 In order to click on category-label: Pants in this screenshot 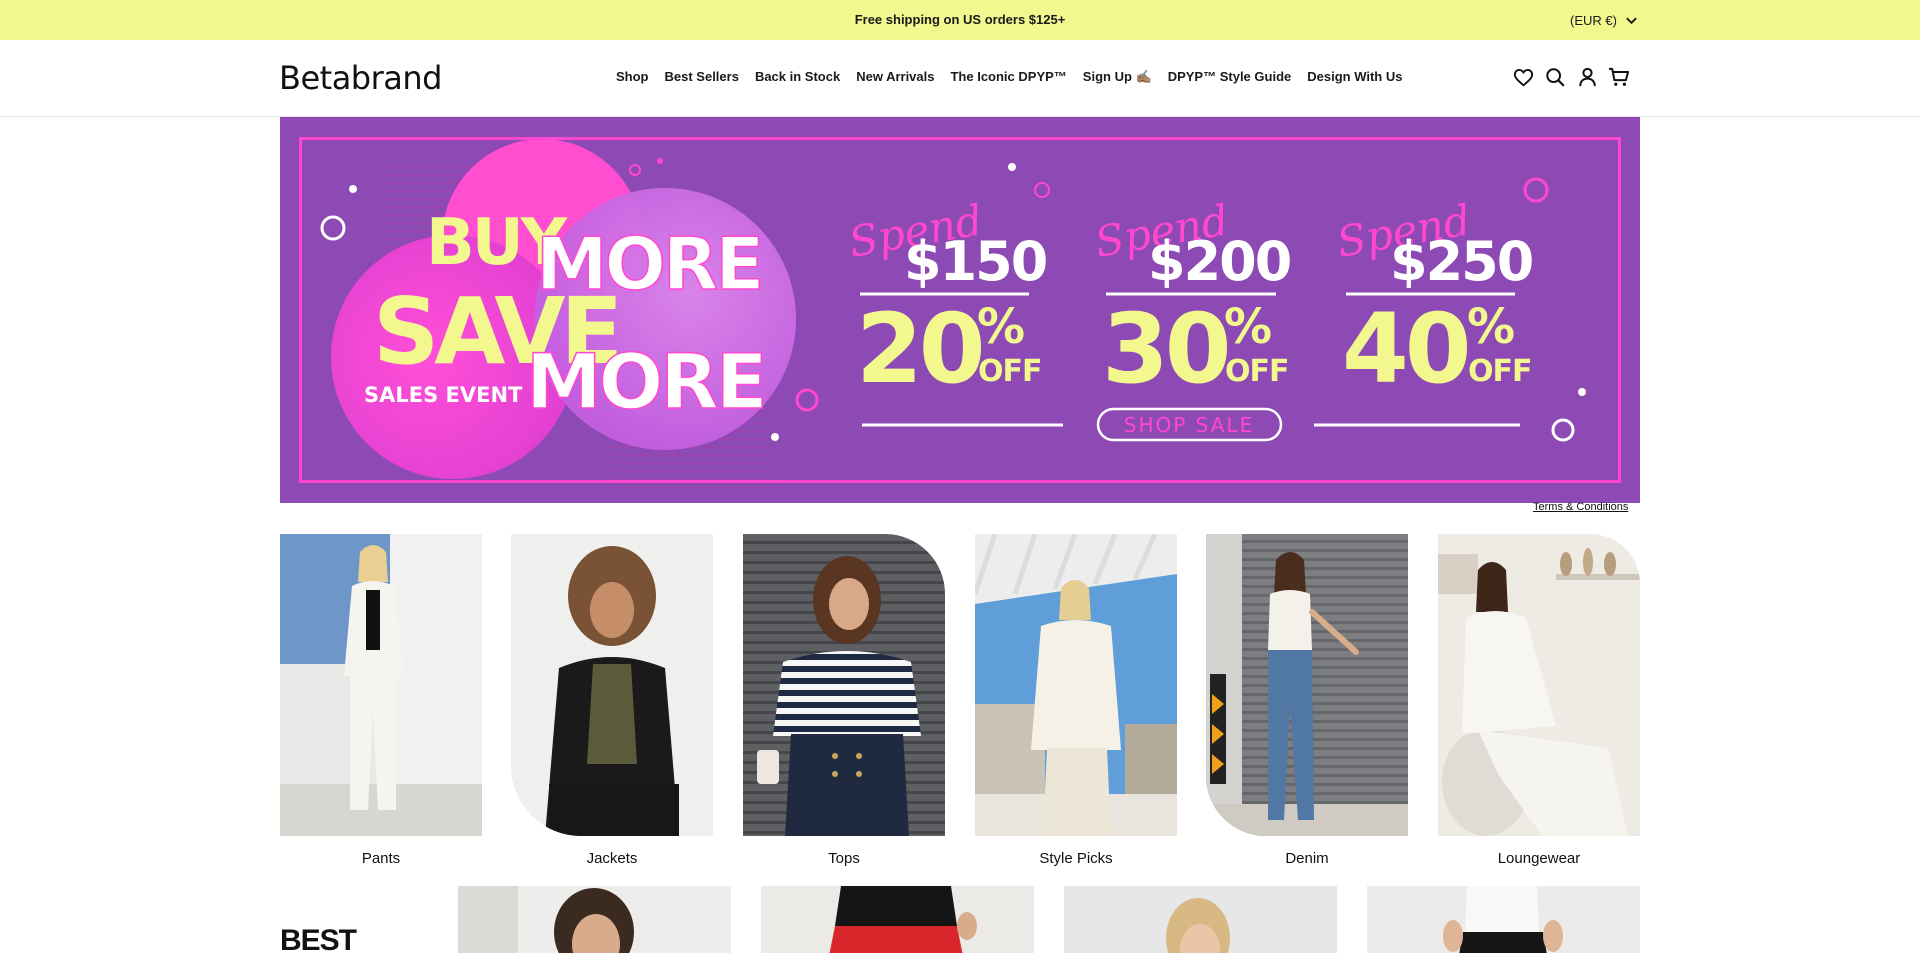, I will do `click(381, 858)`.